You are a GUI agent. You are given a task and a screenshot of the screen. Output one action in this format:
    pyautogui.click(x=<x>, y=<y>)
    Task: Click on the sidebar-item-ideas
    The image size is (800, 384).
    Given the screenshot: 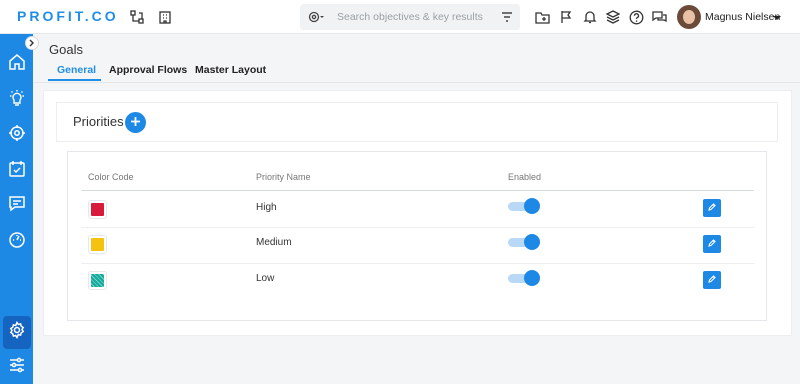 What is the action you would take?
    pyautogui.click(x=16, y=100)
    